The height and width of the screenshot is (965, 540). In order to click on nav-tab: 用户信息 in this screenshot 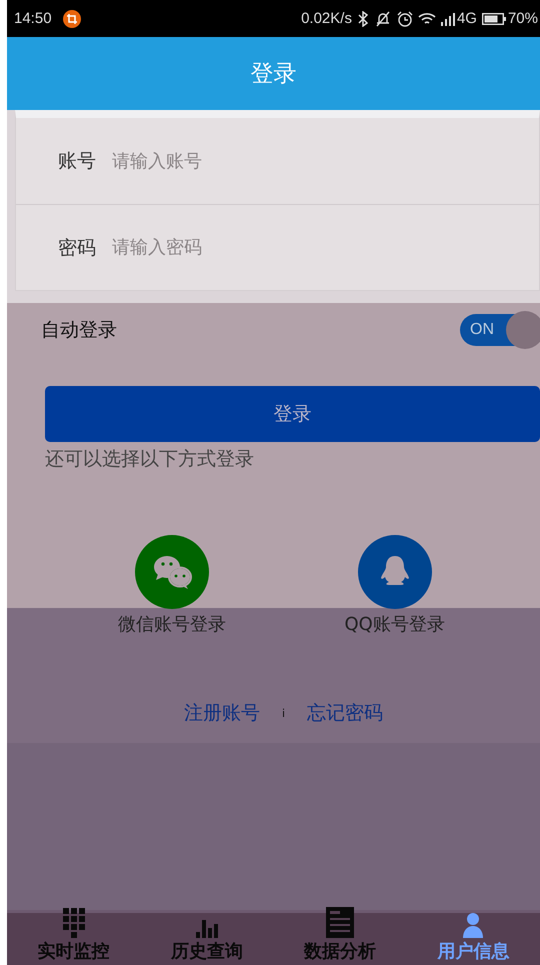, I will do `click(473, 937)`.